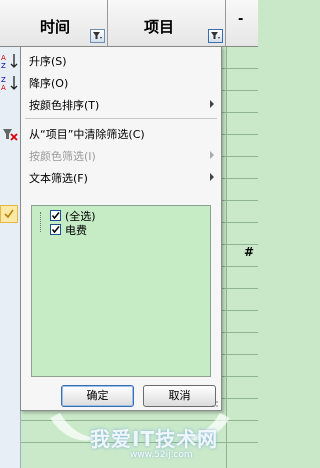 The image size is (320, 468). Describe the element at coordinates (121, 177) in the screenshot. I see `menu-item-text-filters: 文本筛选(F)` at that location.